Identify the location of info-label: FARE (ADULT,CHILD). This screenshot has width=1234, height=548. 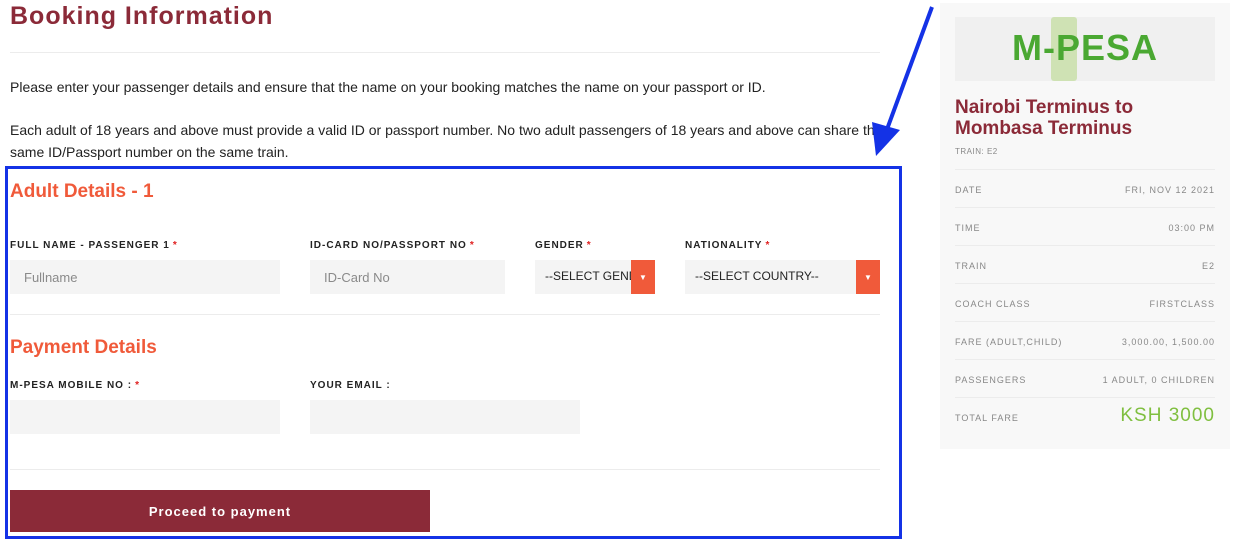
(1009, 342).